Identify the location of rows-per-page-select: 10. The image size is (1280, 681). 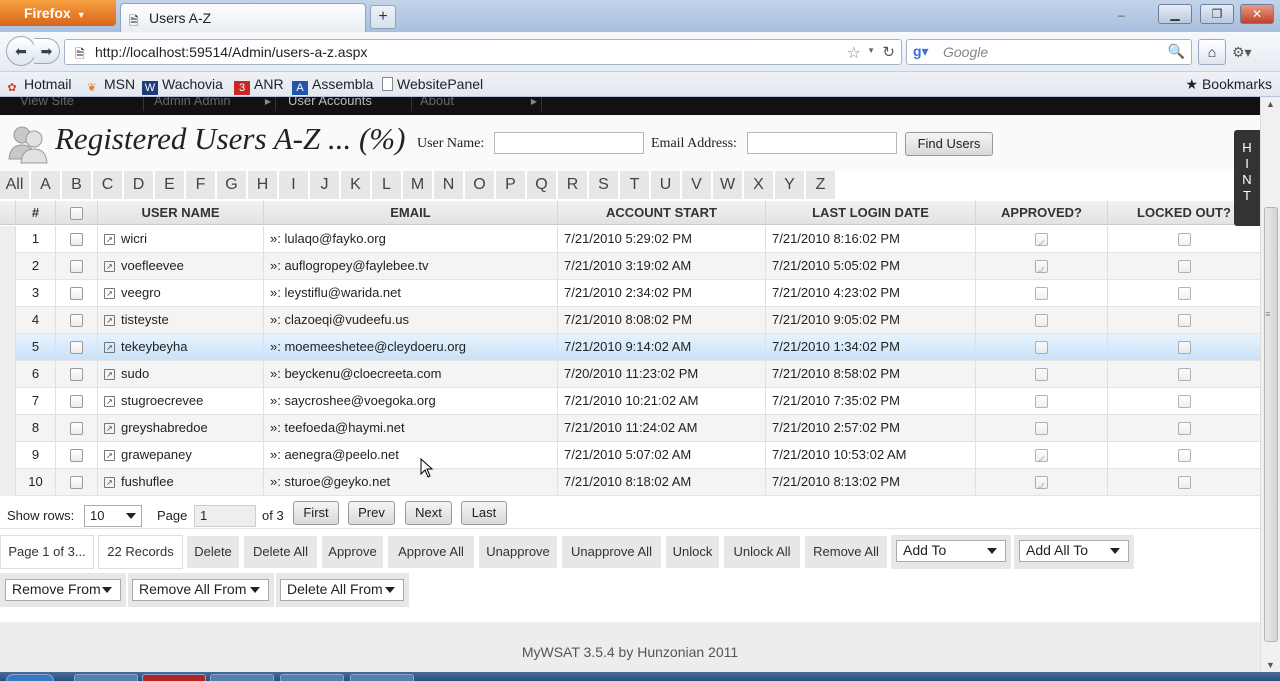
(113, 516).